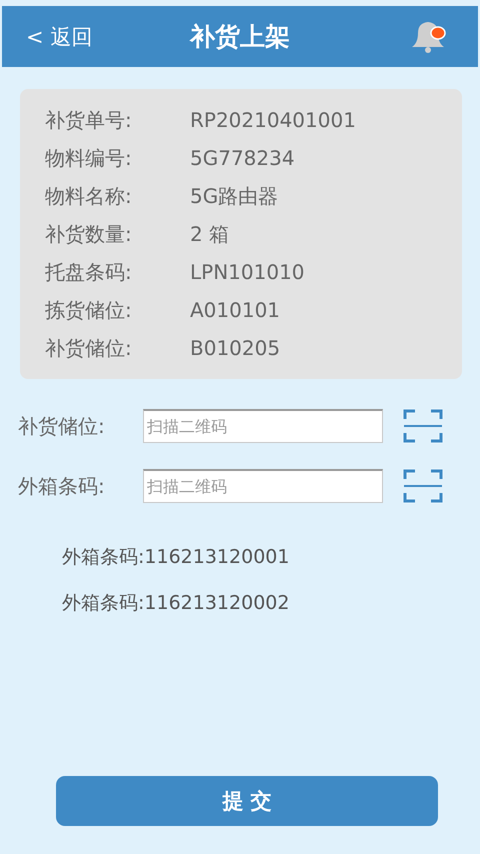  I want to click on detail-value: 5G778234, so click(242, 158).